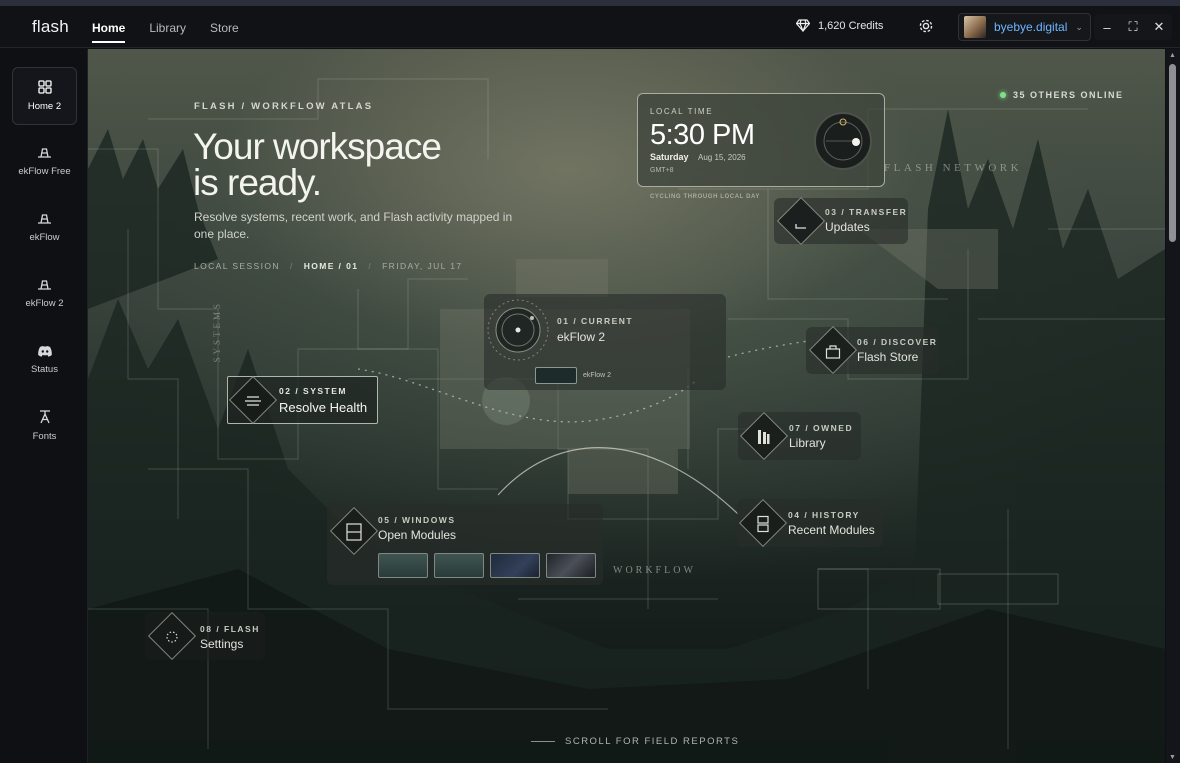 This screenshot has width=1180, height=763. What do you see at coordinates (44, 87) in the screenshot?
I see `grid-icon` at bounding box center [44, 87].